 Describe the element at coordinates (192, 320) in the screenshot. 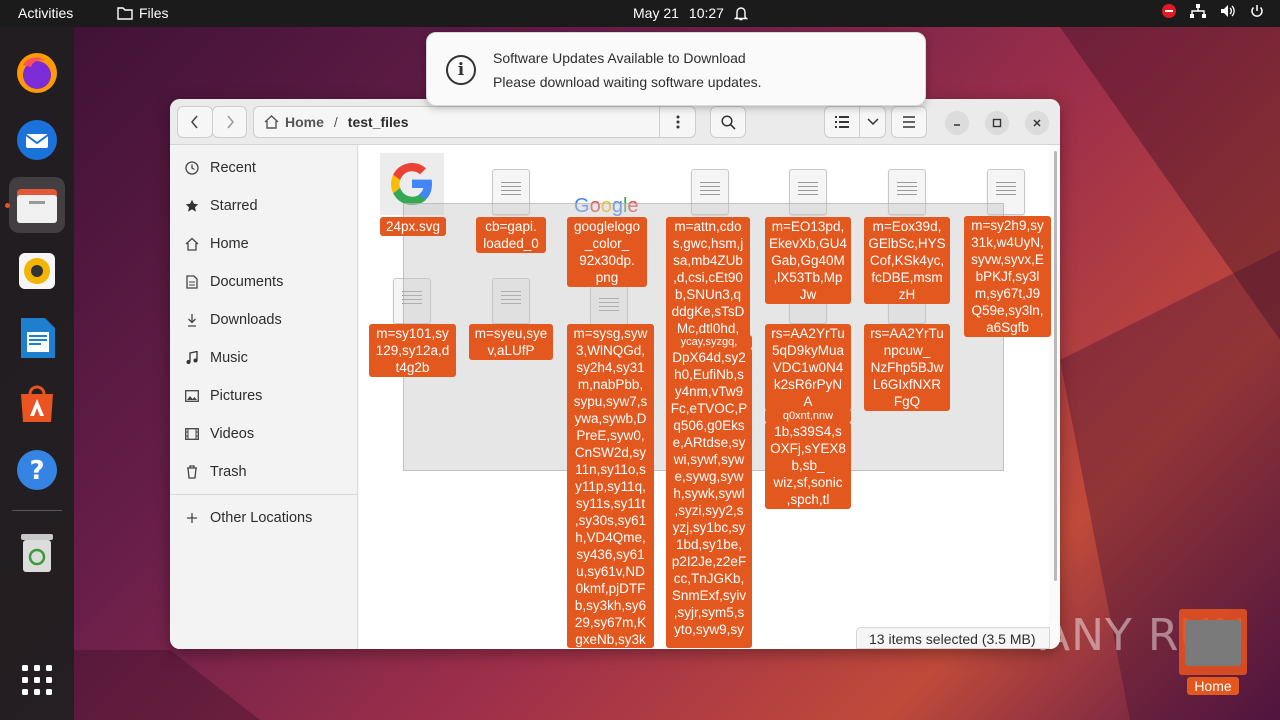

I see `download-icon` at that location.